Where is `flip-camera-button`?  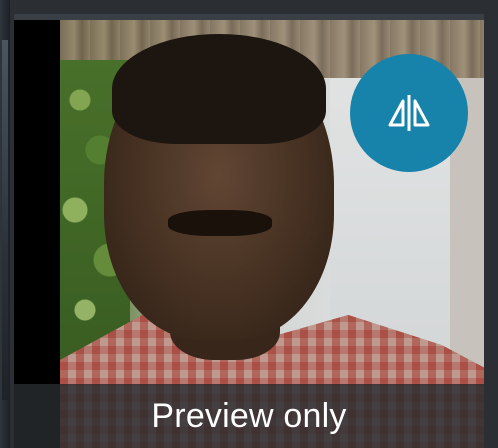 flip-camera-button is located at coordinates (409, 113).